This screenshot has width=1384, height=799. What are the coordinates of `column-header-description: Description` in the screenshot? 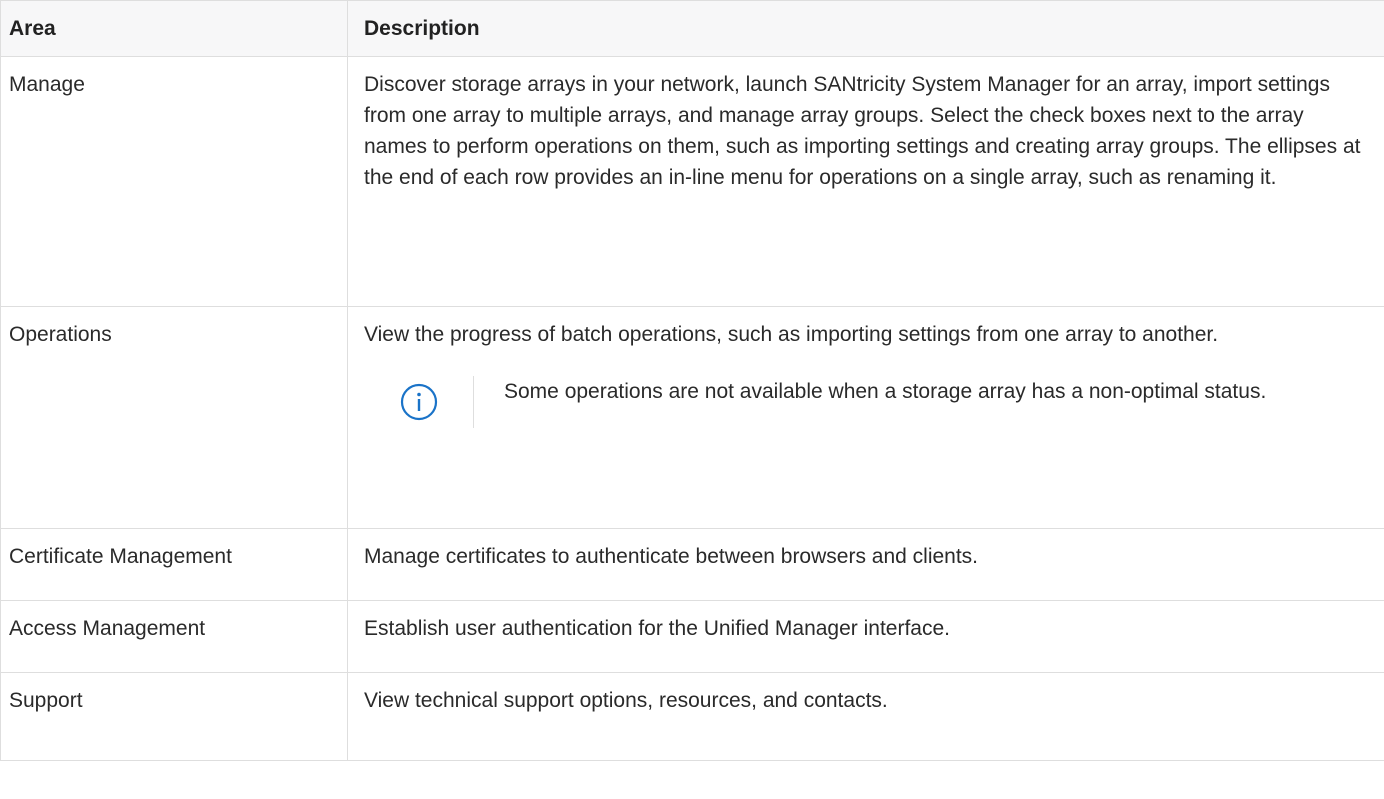 It's located at (865, 28).